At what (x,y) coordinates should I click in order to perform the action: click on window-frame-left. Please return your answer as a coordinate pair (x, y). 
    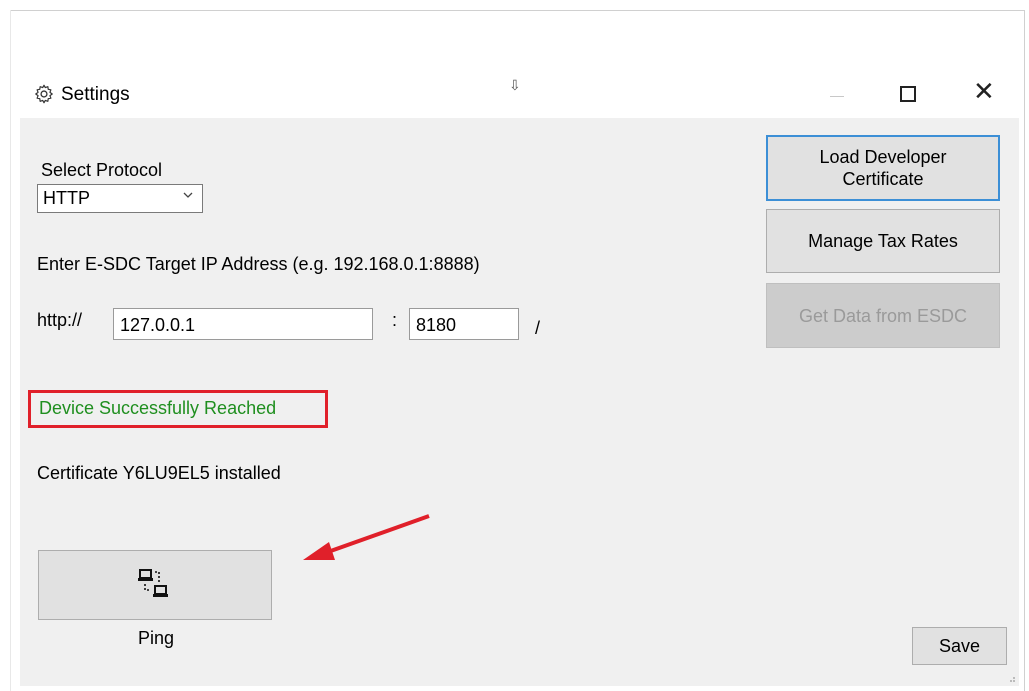
    Looking at the image, I should click on (10, 350).